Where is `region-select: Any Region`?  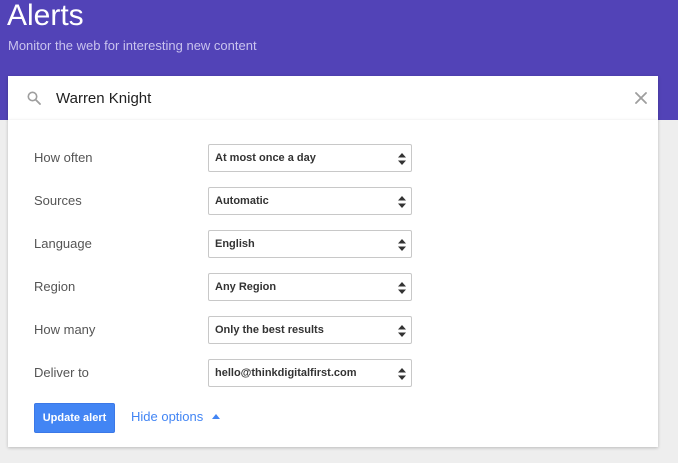
region-select: Any Region is located at coordinates (310, 287).